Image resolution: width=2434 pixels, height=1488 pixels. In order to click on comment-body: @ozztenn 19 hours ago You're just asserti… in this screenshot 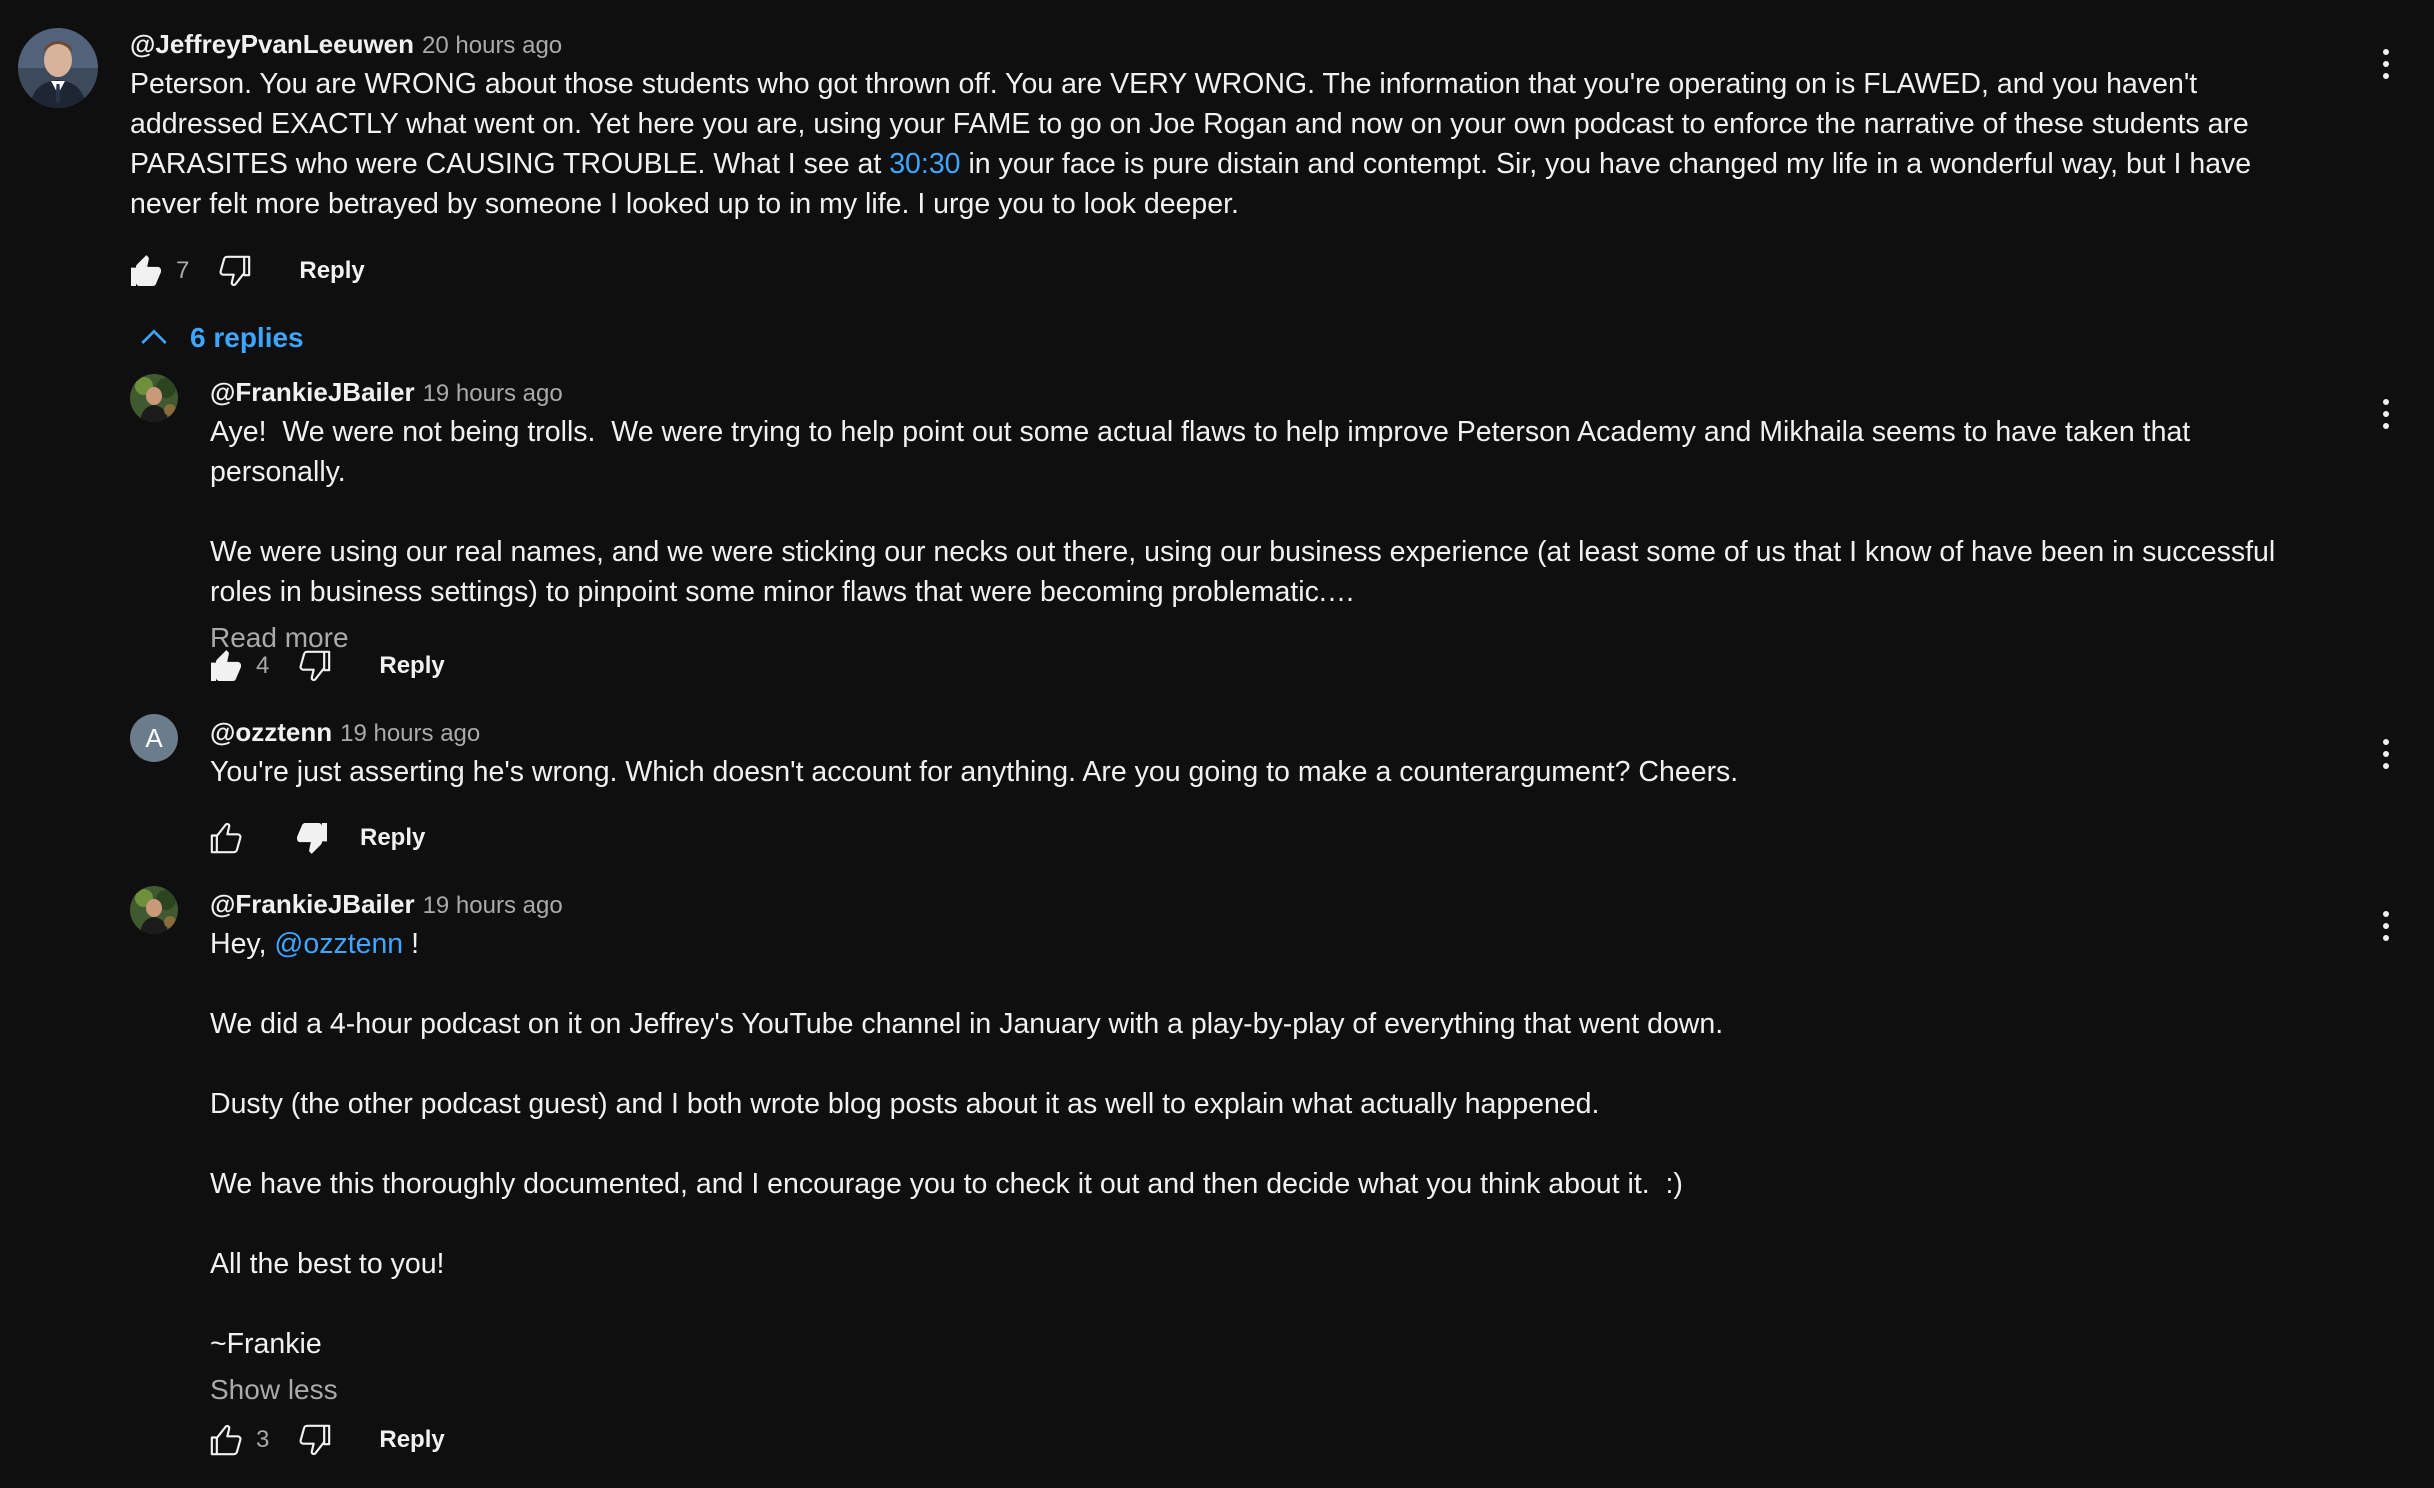, I will do `click(1262, 752)`.